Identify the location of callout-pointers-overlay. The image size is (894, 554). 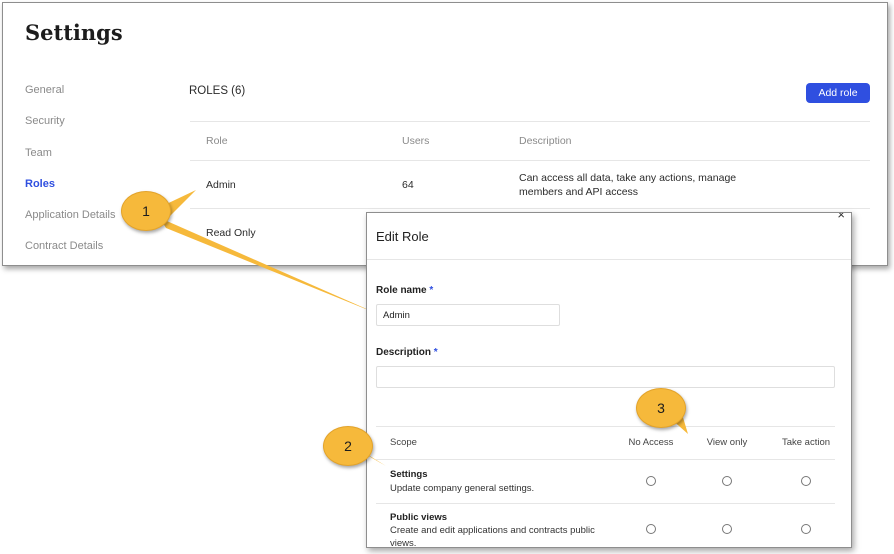
(524, 440).